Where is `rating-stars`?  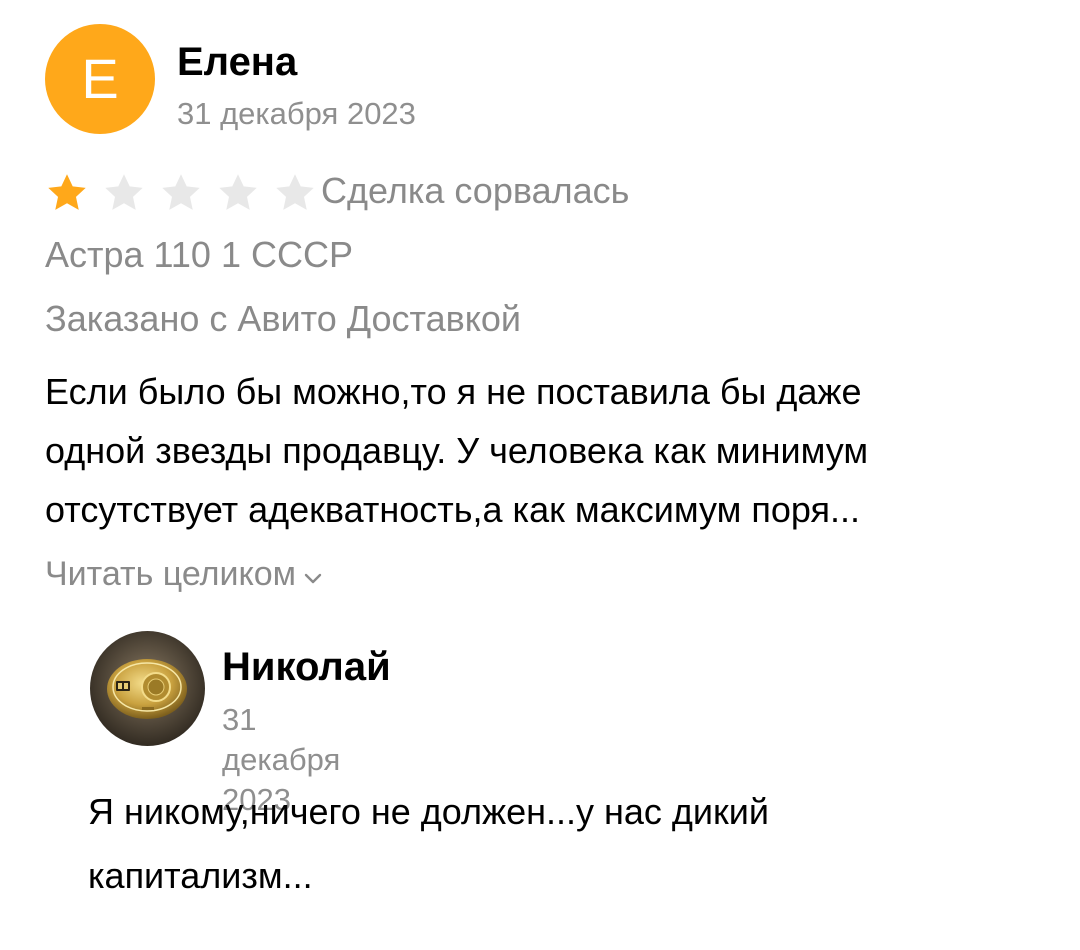
rating-stars is located at coordinates (187, 193).